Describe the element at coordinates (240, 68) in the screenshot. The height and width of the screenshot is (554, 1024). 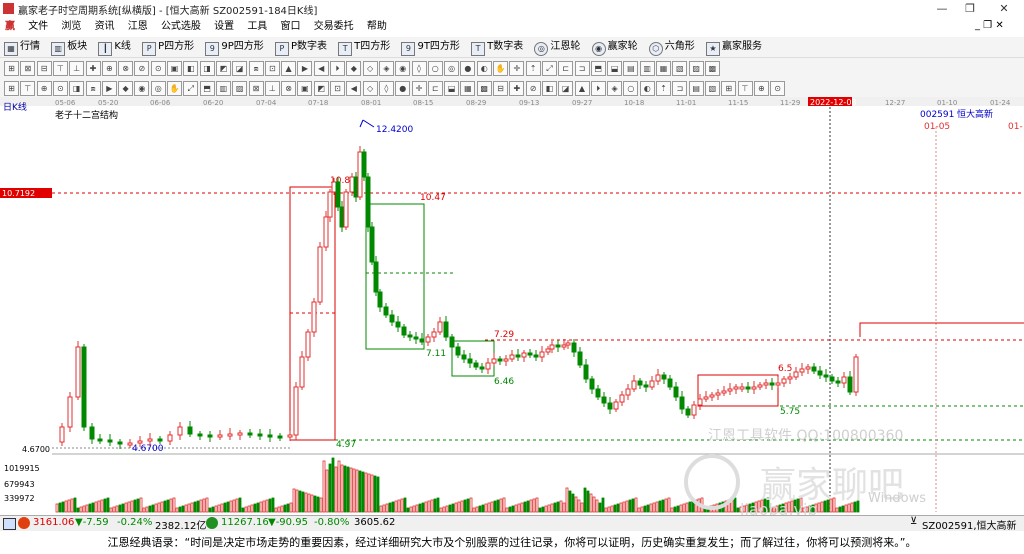
I see `drawing-tool-icon: ◪` at that location.